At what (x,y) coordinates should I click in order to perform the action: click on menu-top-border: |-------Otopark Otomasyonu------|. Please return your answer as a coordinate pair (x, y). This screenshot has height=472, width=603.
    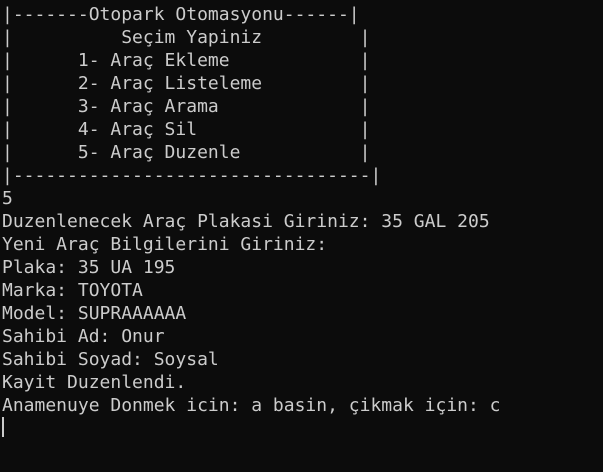
    Looking at the image, I should click on (181, 14).